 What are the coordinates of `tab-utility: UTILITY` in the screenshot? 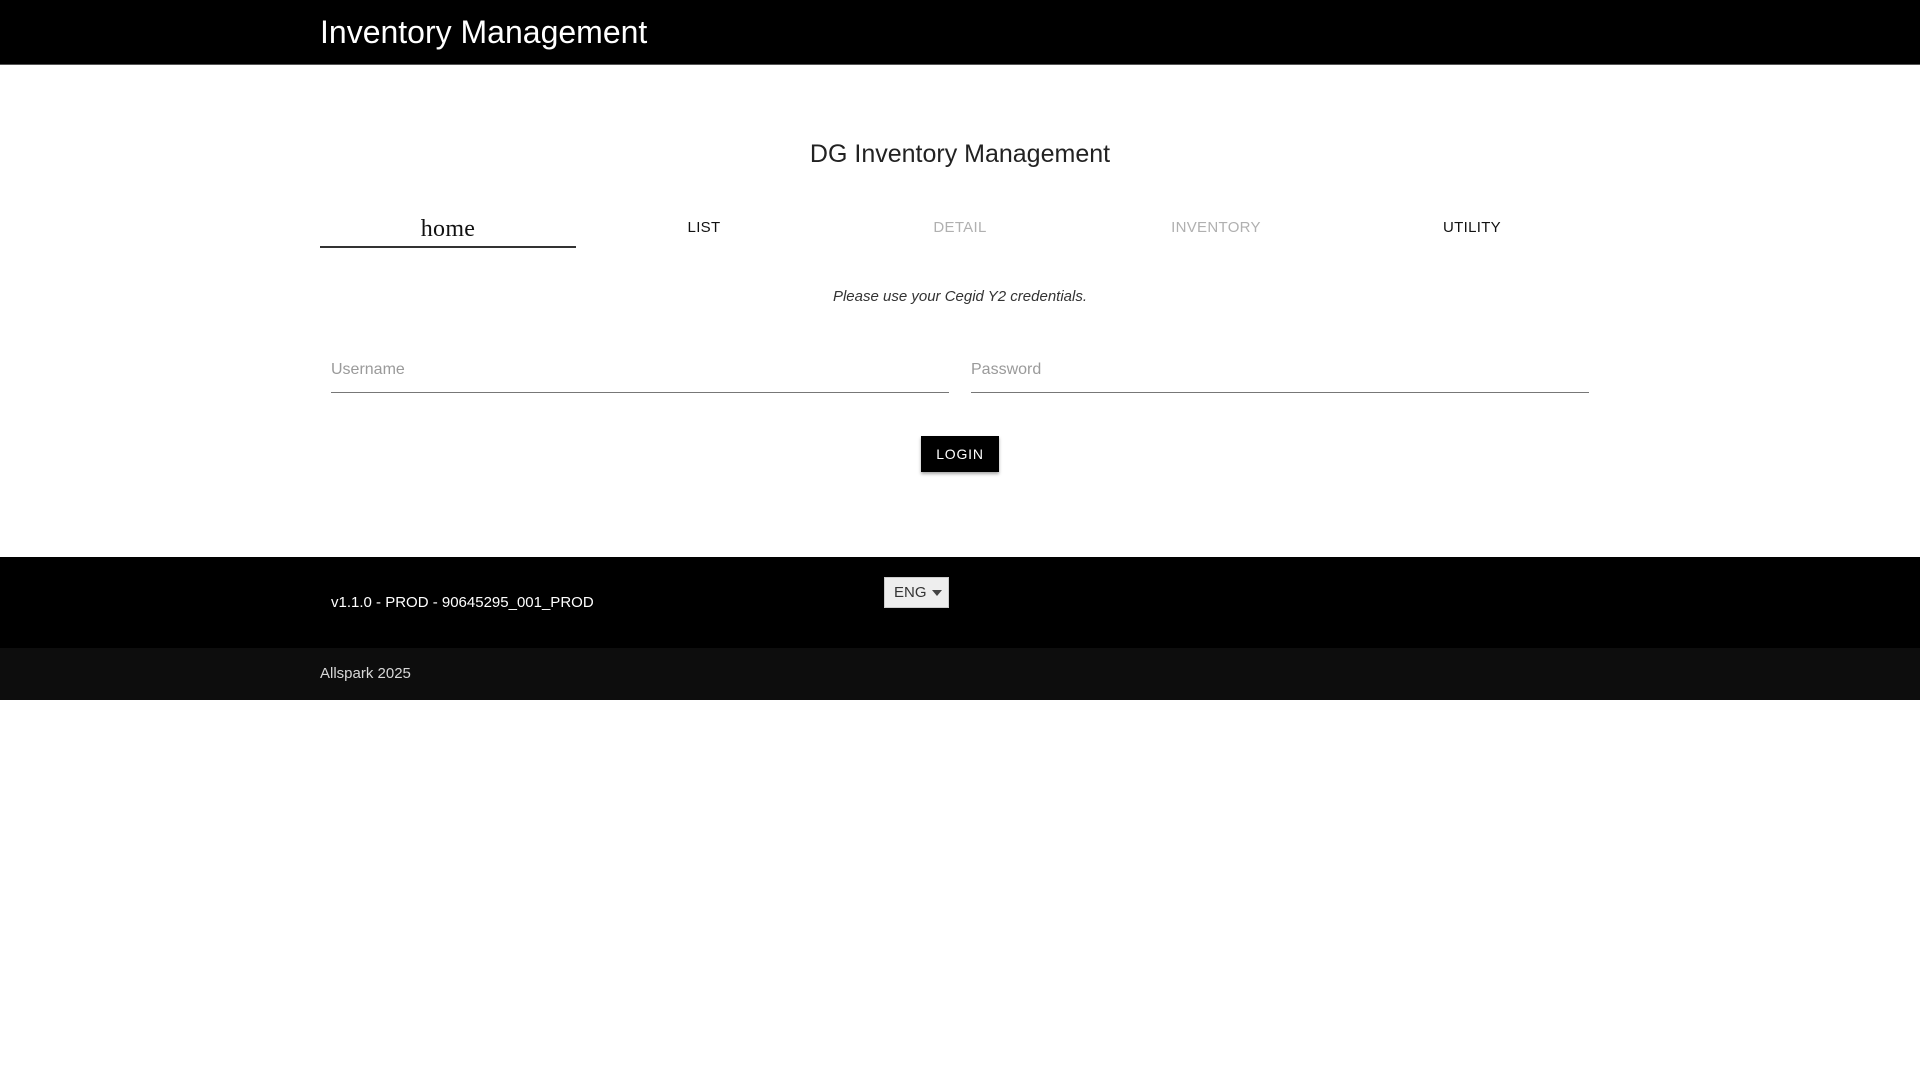 It's located at (1472, 230).